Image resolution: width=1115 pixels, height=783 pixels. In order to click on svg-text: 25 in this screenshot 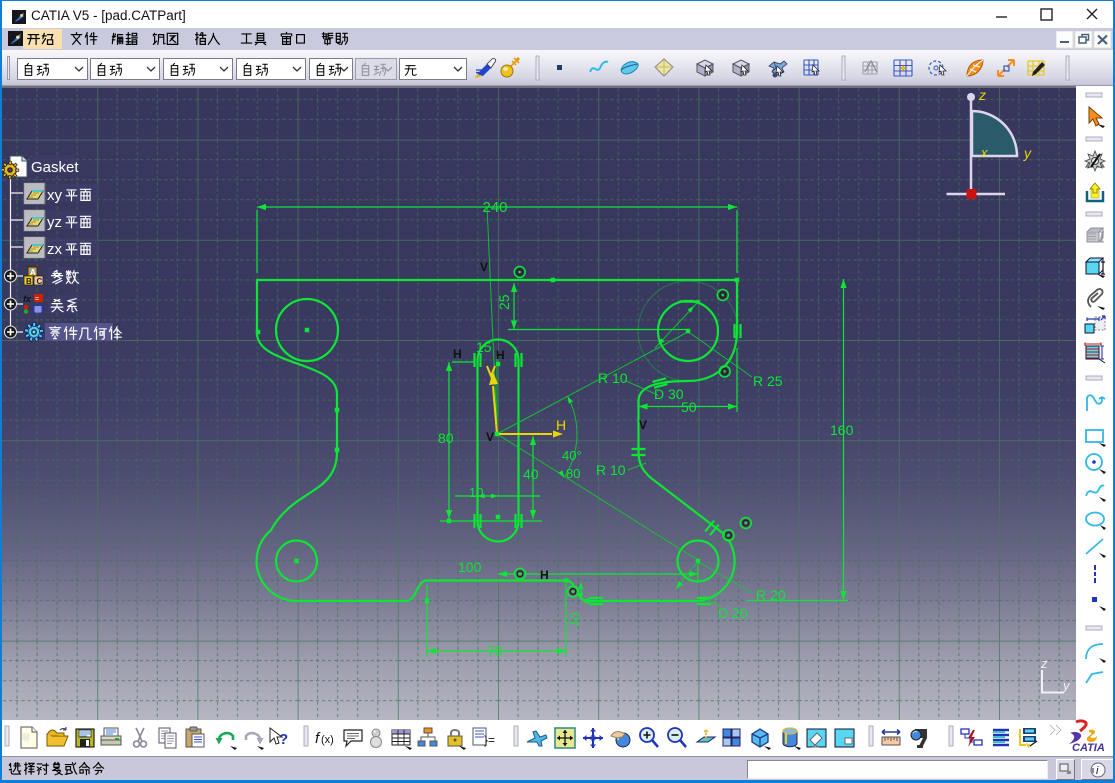, I will do `click(504, 302)`.